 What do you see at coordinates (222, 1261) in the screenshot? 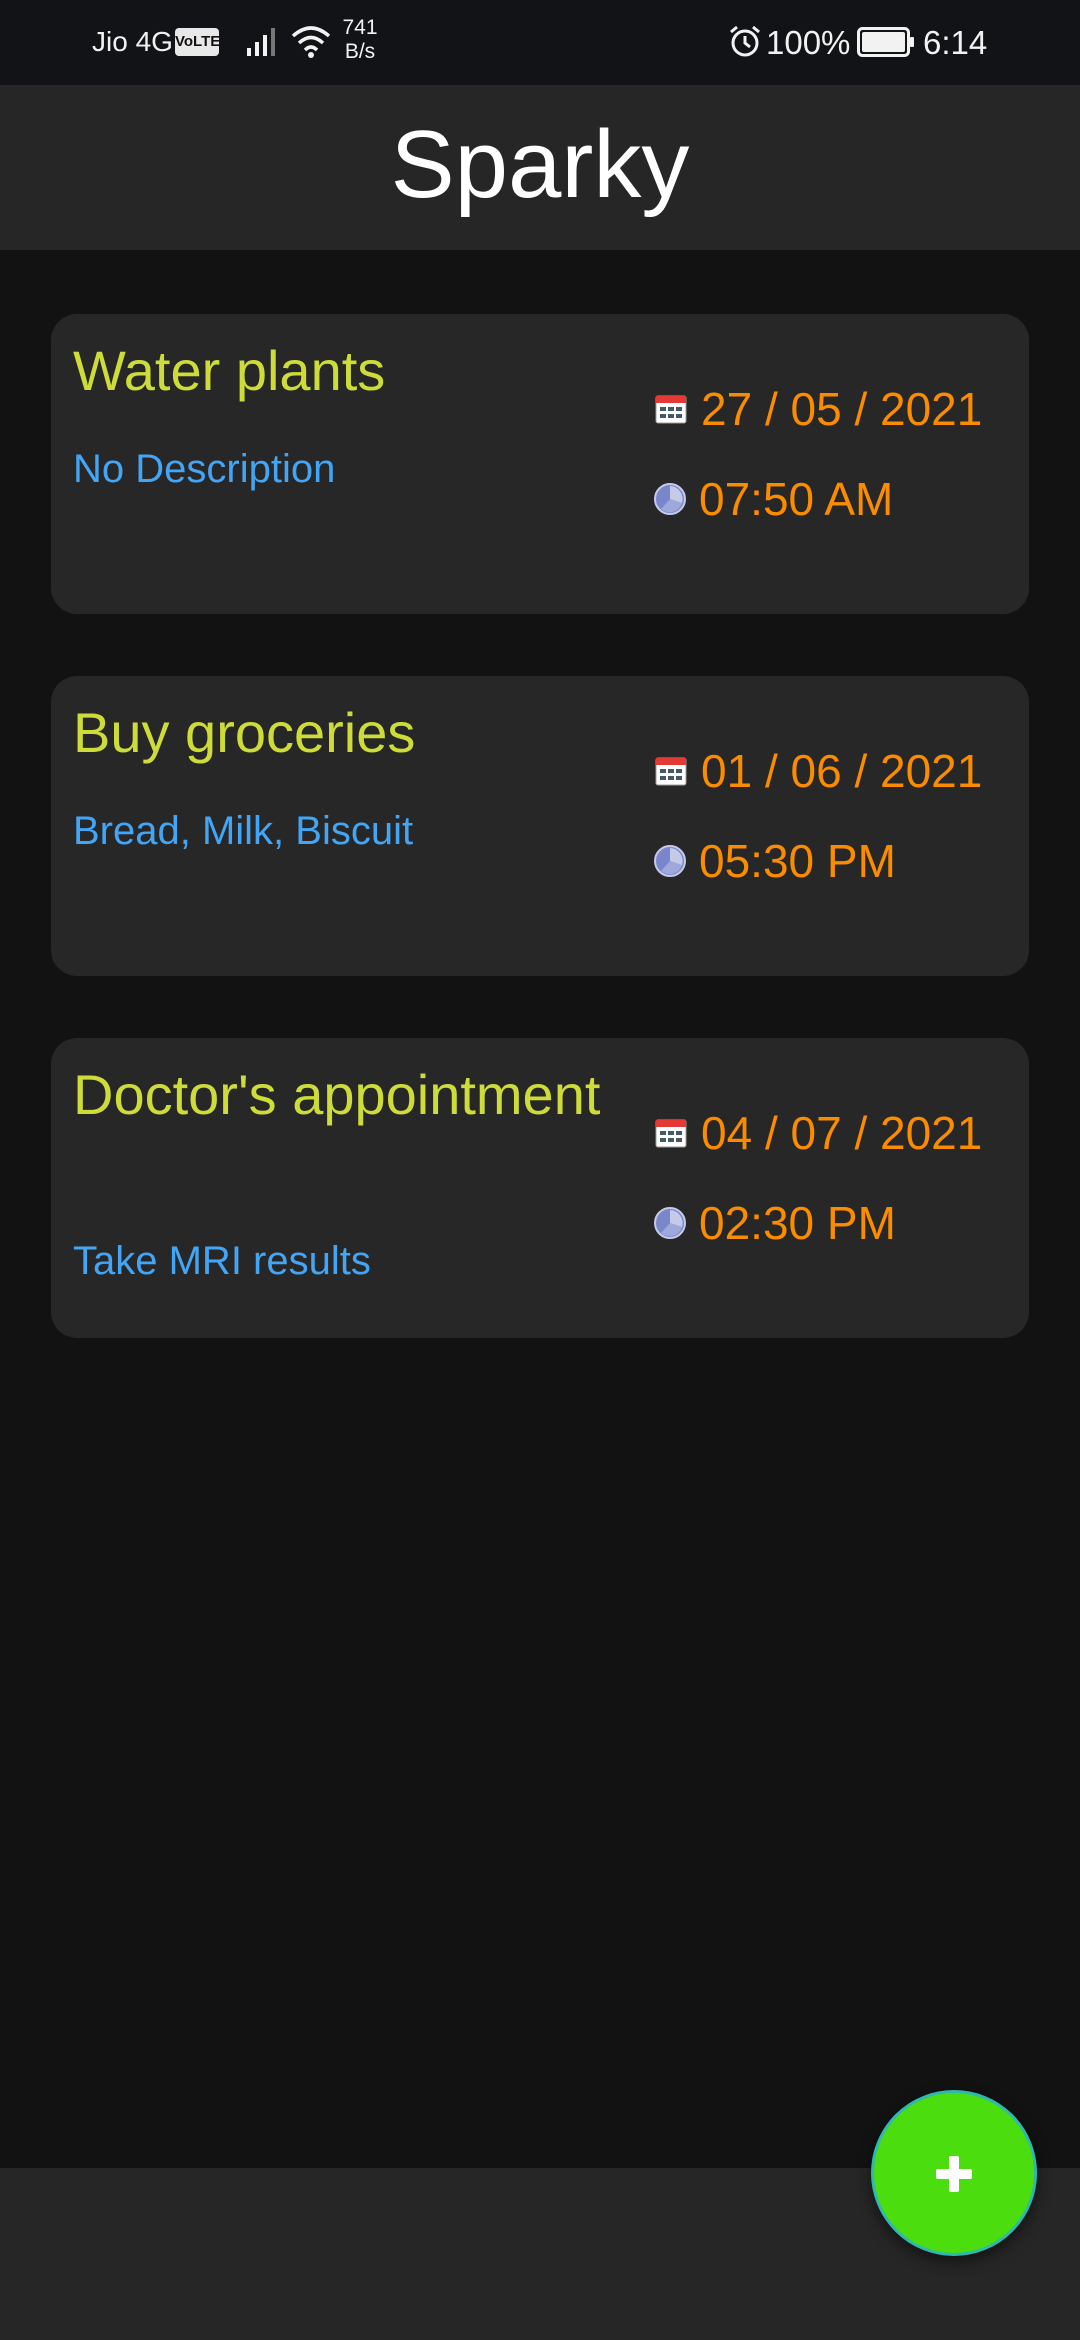
I see `task-description: Take MRI results` at bounding box center [222, 1261].